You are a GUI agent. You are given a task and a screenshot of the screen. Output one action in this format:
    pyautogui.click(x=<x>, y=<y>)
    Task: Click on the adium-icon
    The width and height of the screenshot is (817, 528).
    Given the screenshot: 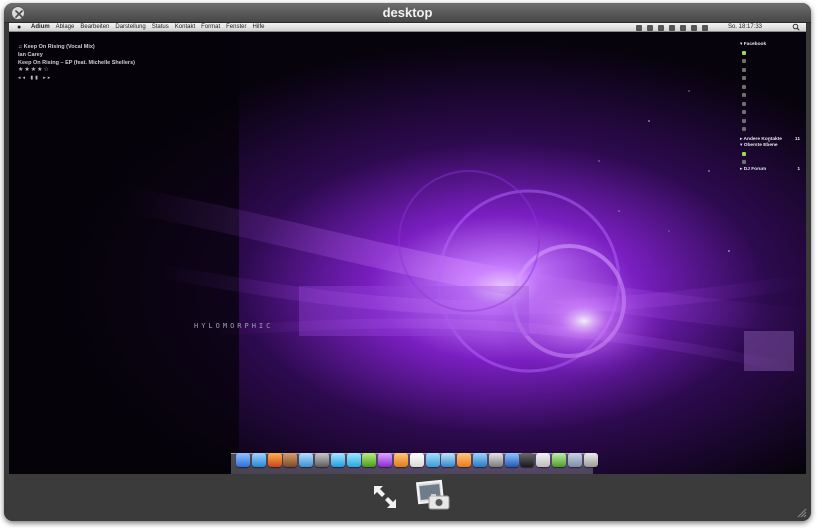 What is the action you would take?
    pyautogui.click(x=369, y=460)
    